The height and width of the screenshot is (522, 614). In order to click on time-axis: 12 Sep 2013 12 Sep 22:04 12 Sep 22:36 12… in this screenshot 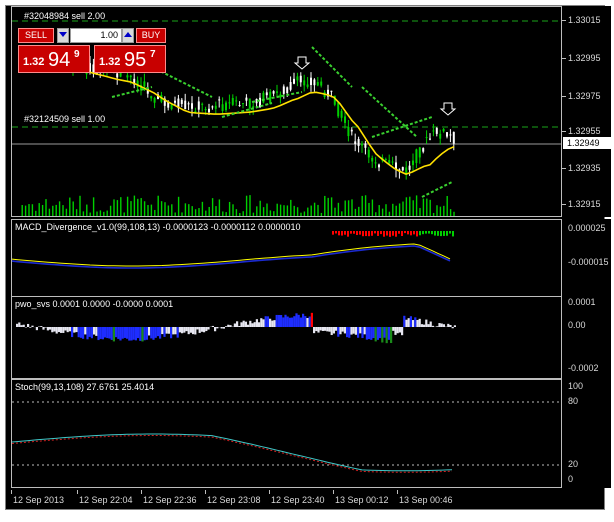, I will do `click(286, 500)`.